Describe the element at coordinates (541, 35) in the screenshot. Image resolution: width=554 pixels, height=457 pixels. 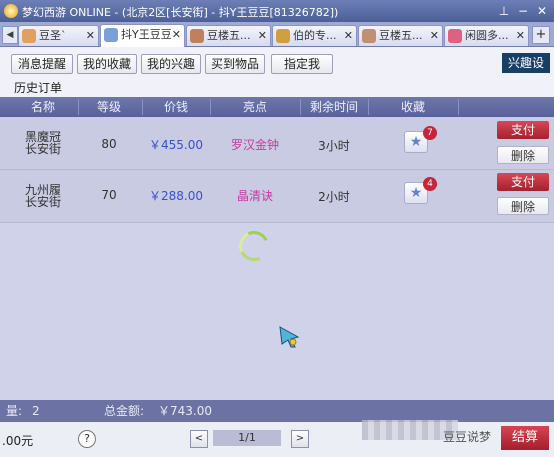
I see `add-tab-icon: +` at that location.